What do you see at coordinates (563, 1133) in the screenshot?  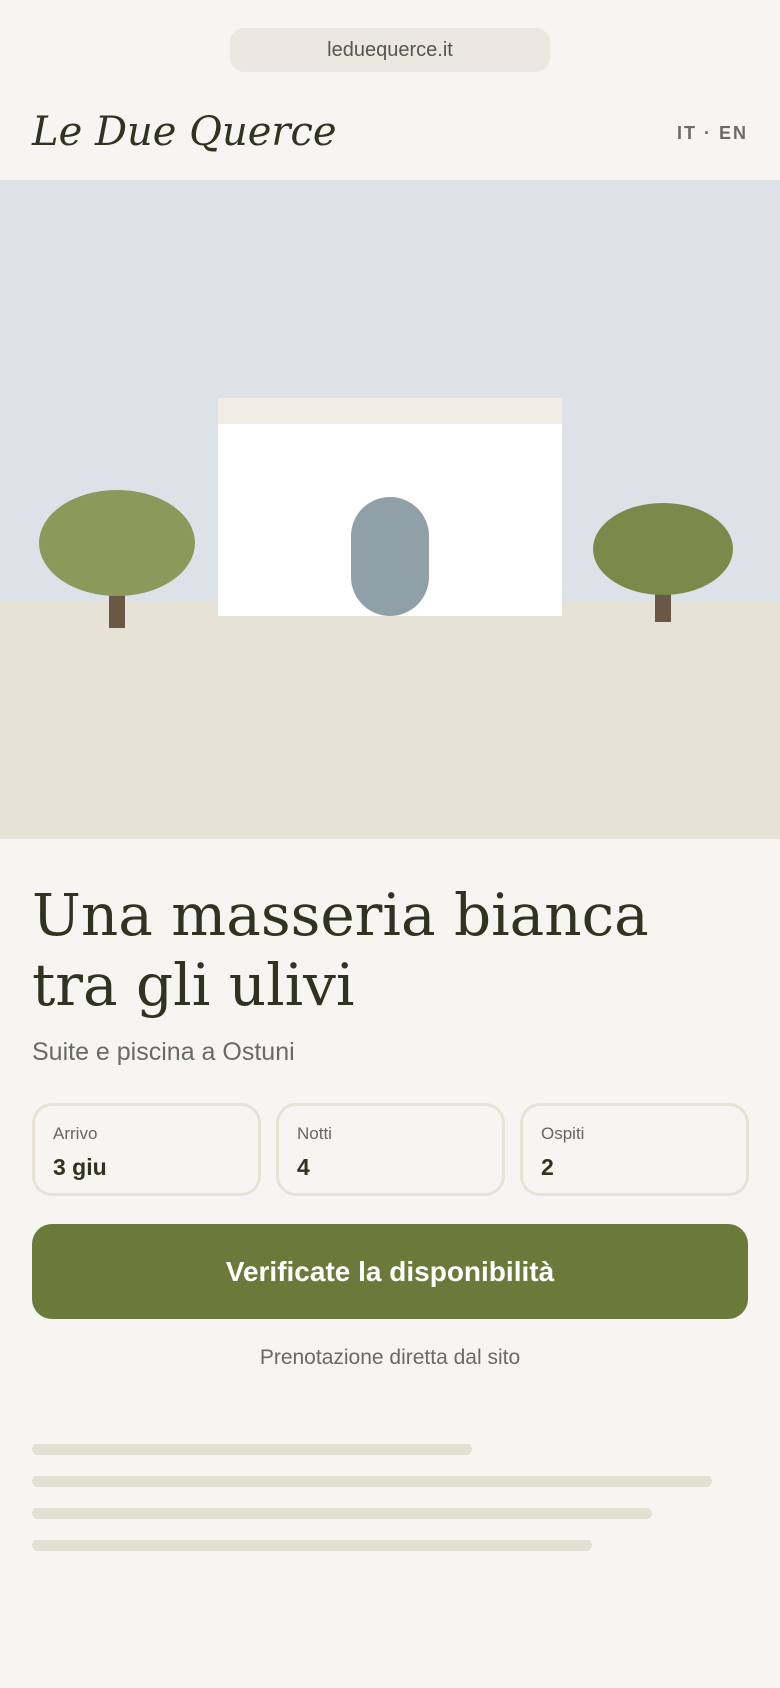 I see `guests-label: Ospiti` at bounding box center [563, 1133].